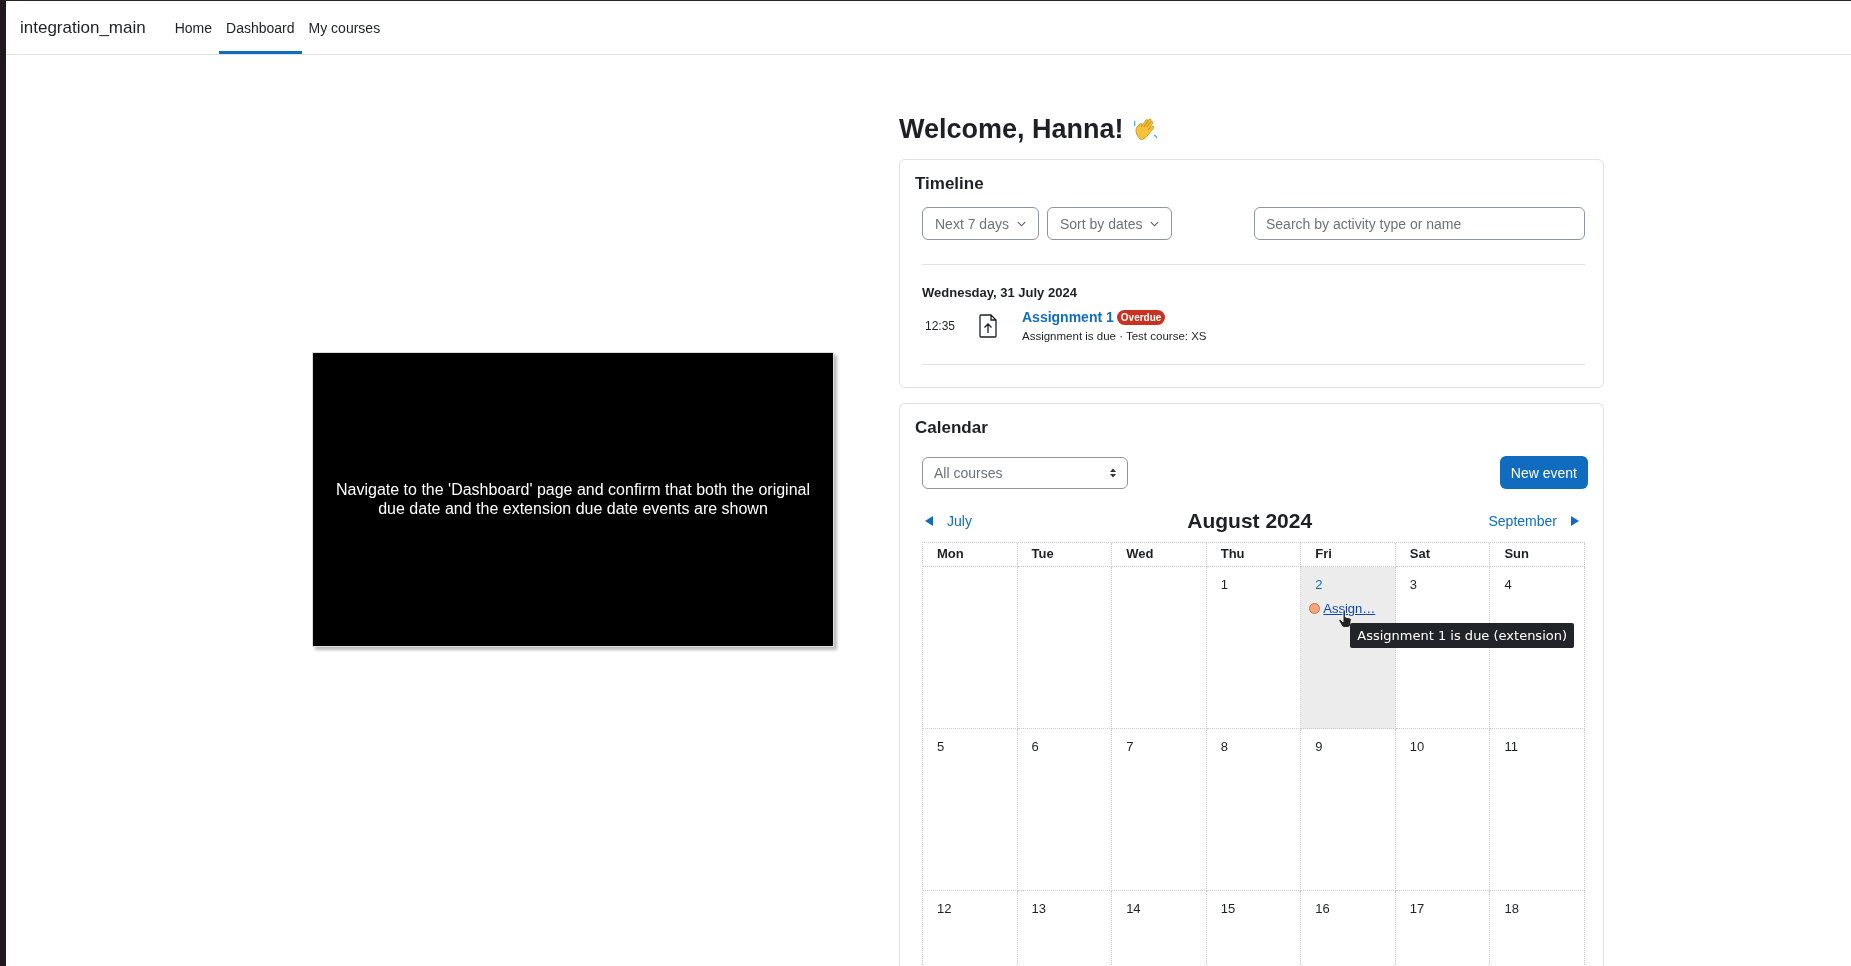 The width and height of the screenshot is (1851, 966). I want to click on weekday-header: Thu, so click(1254, 555).